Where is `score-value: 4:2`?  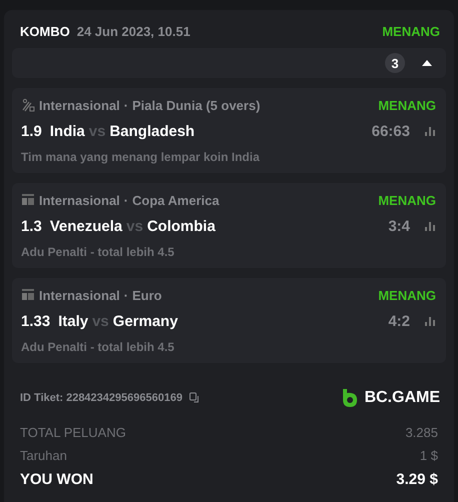 score-value: 4:2 is located at coordinates (399, 321).